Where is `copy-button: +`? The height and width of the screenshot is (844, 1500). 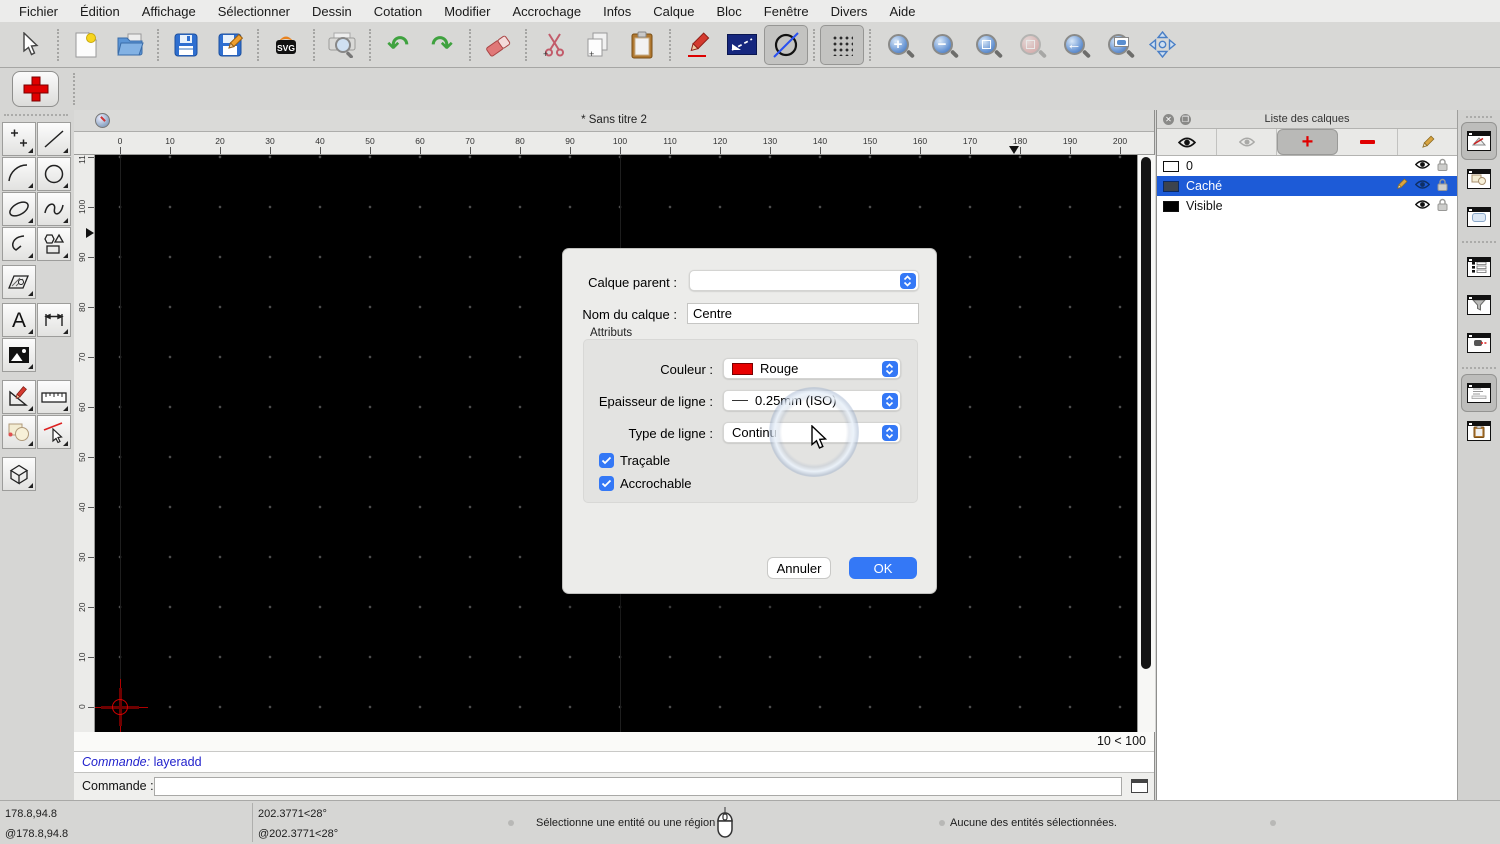
copy-button: + is located at coordinates (598, 45).